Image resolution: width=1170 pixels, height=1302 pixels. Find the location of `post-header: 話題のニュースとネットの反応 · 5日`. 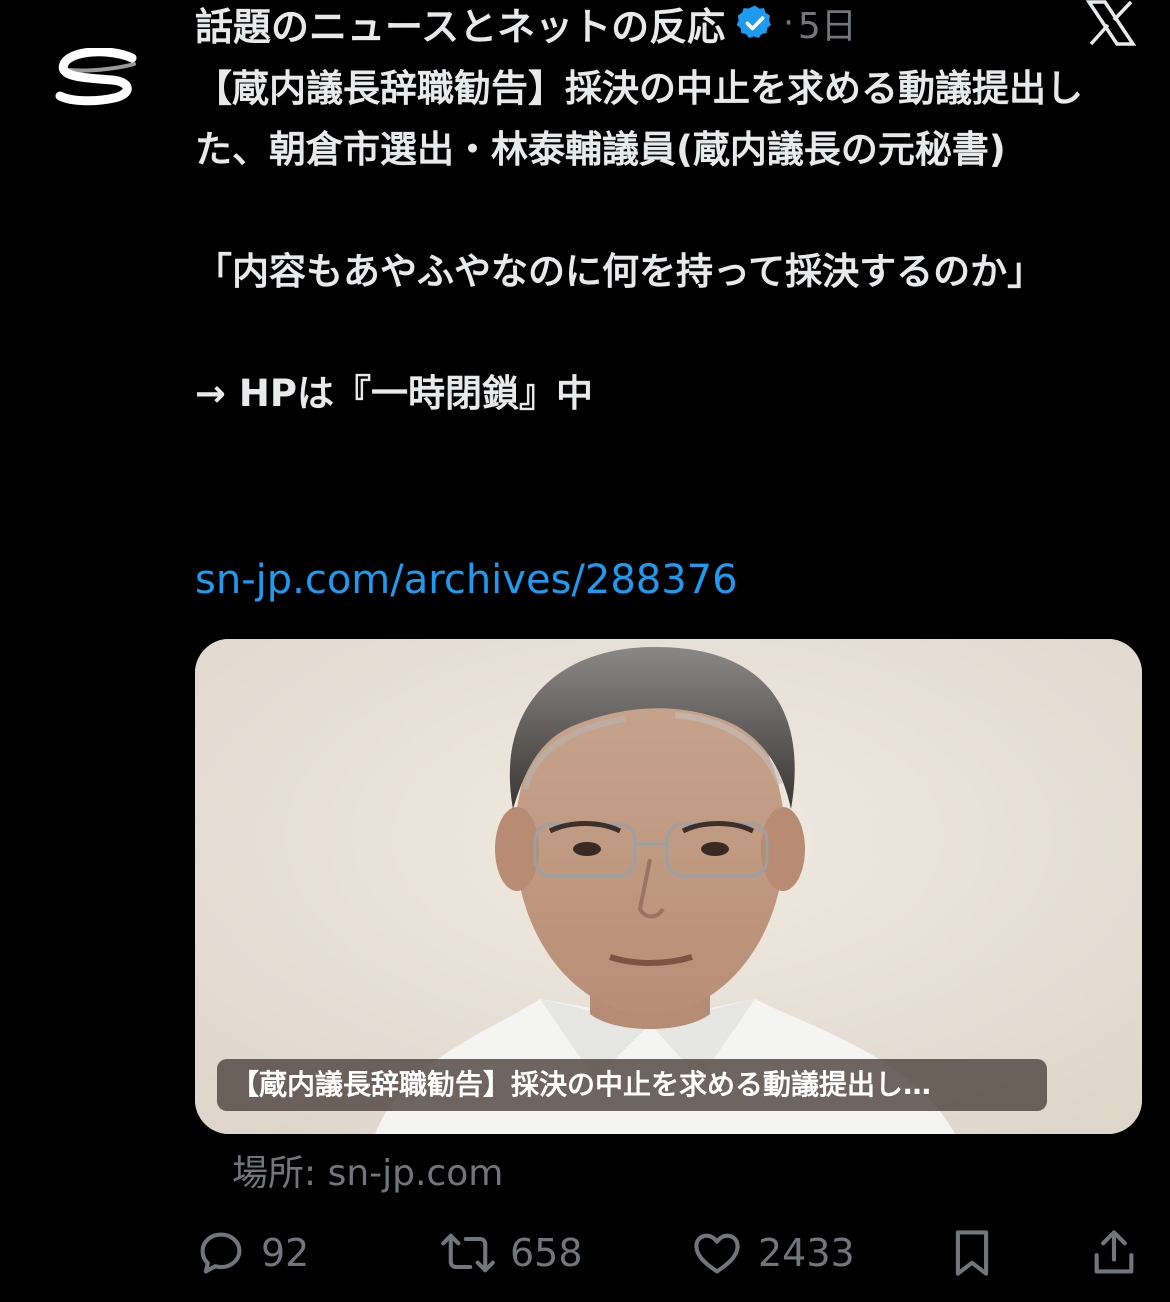

post-header: 話題のニュースとネットの反応 · 5日 is located at coordinates (595, 24).